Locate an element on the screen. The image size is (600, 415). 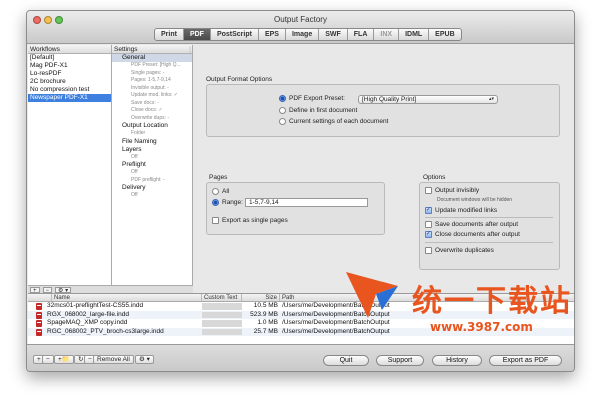
current-settings-label: Current settings of each document is located at coordinates (339, 121).